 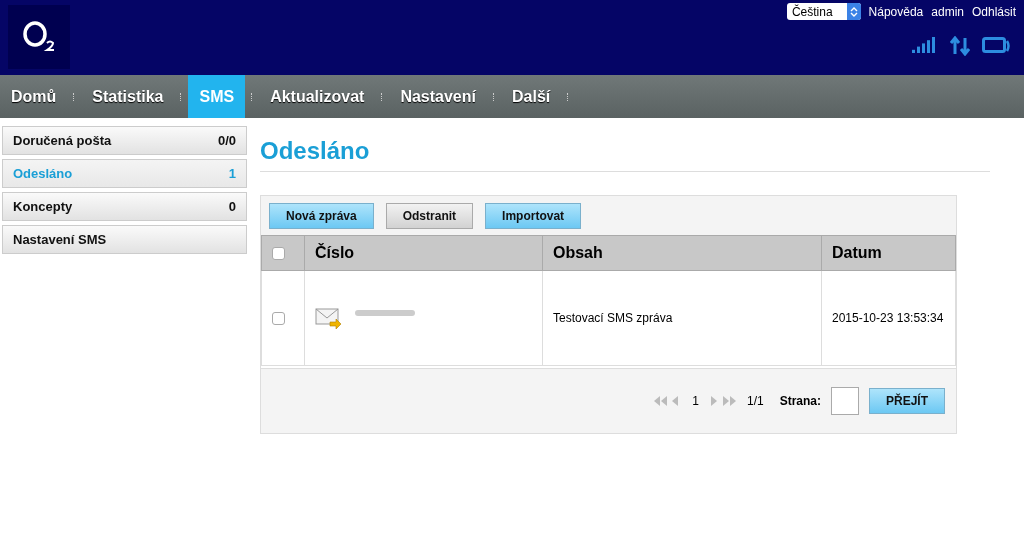 I want to click on blurred-number, so click(x=385, y=313).